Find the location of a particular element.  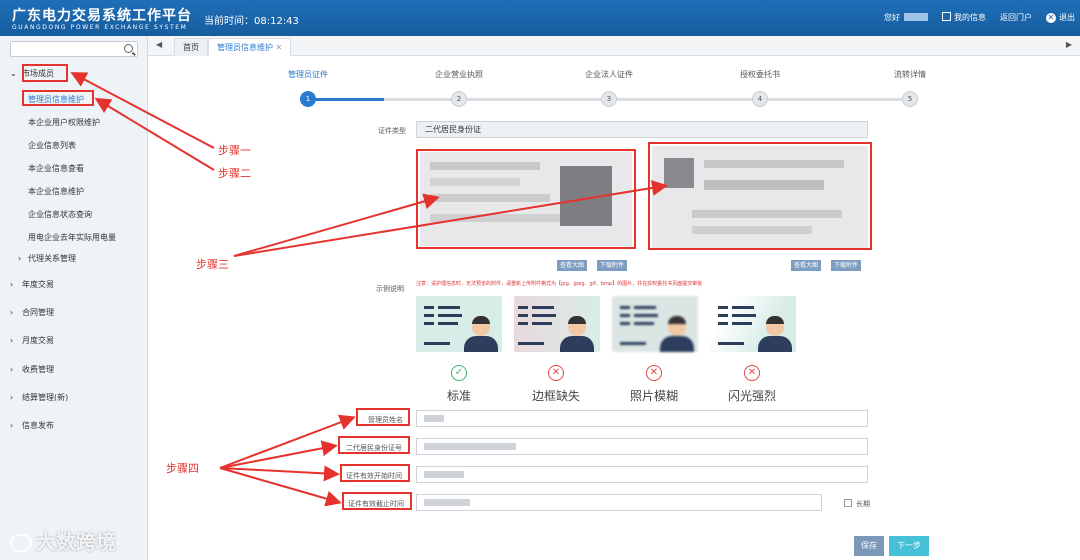

example-caption-standard: 标准 is located at coordinates (459, 396).